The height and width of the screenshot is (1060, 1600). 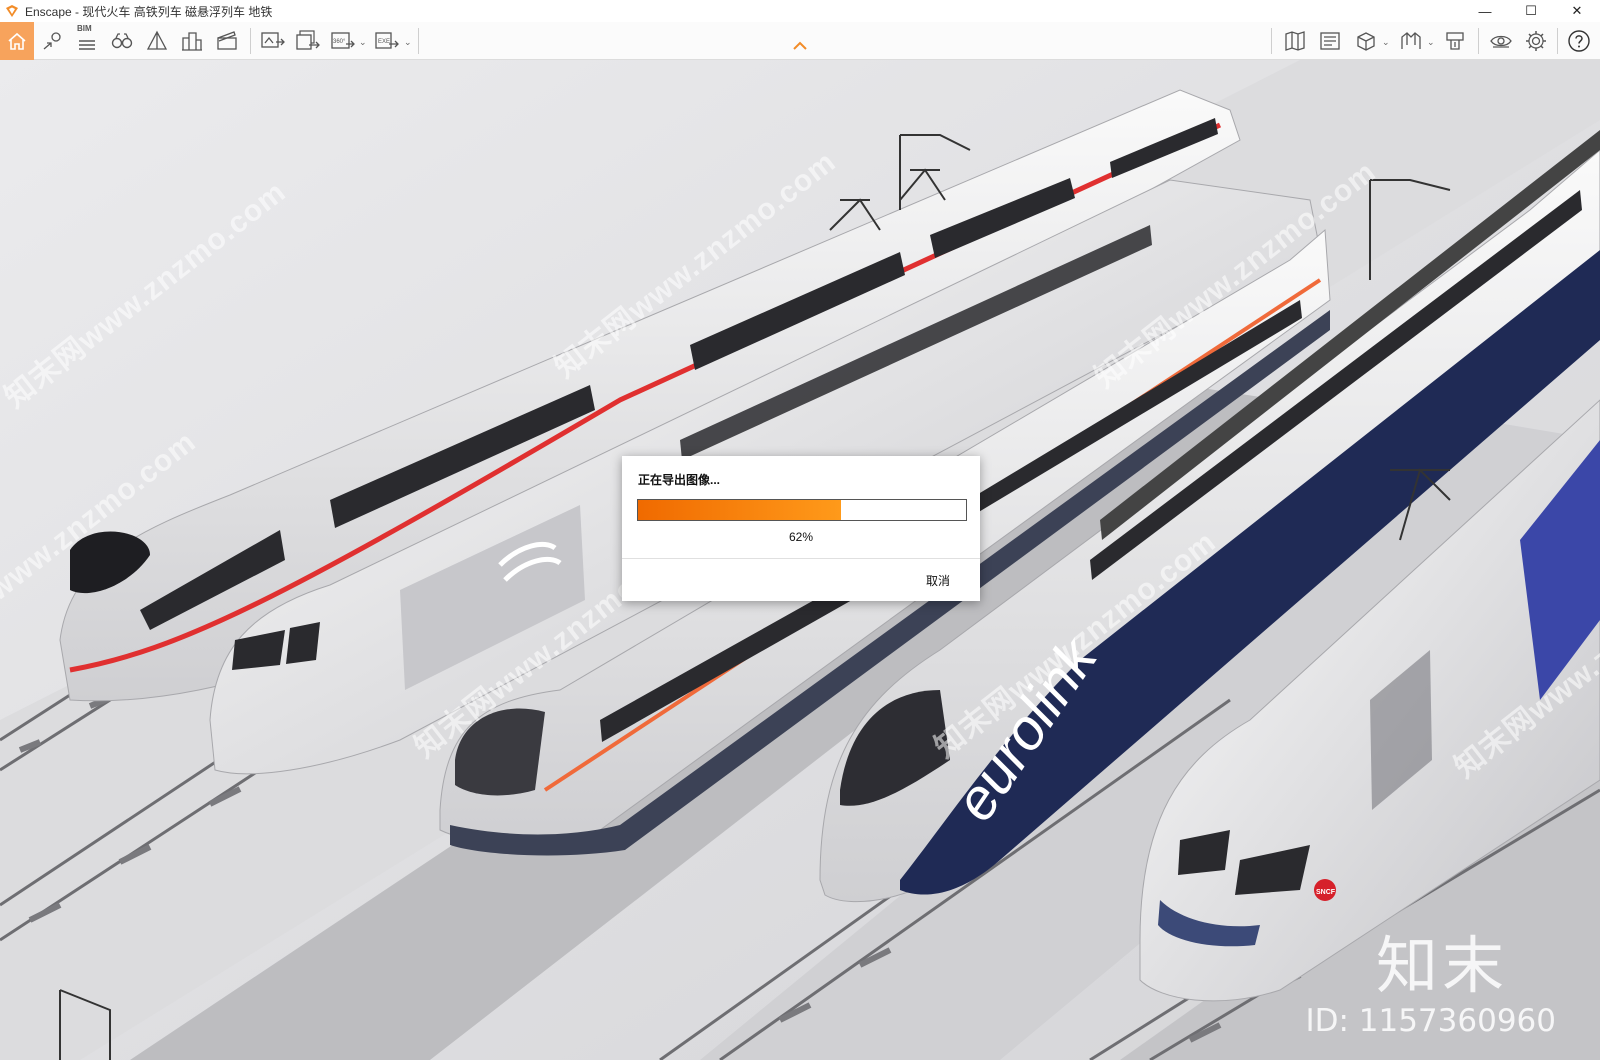 I want to click on settings-icon, so click(x=1536, y=41).